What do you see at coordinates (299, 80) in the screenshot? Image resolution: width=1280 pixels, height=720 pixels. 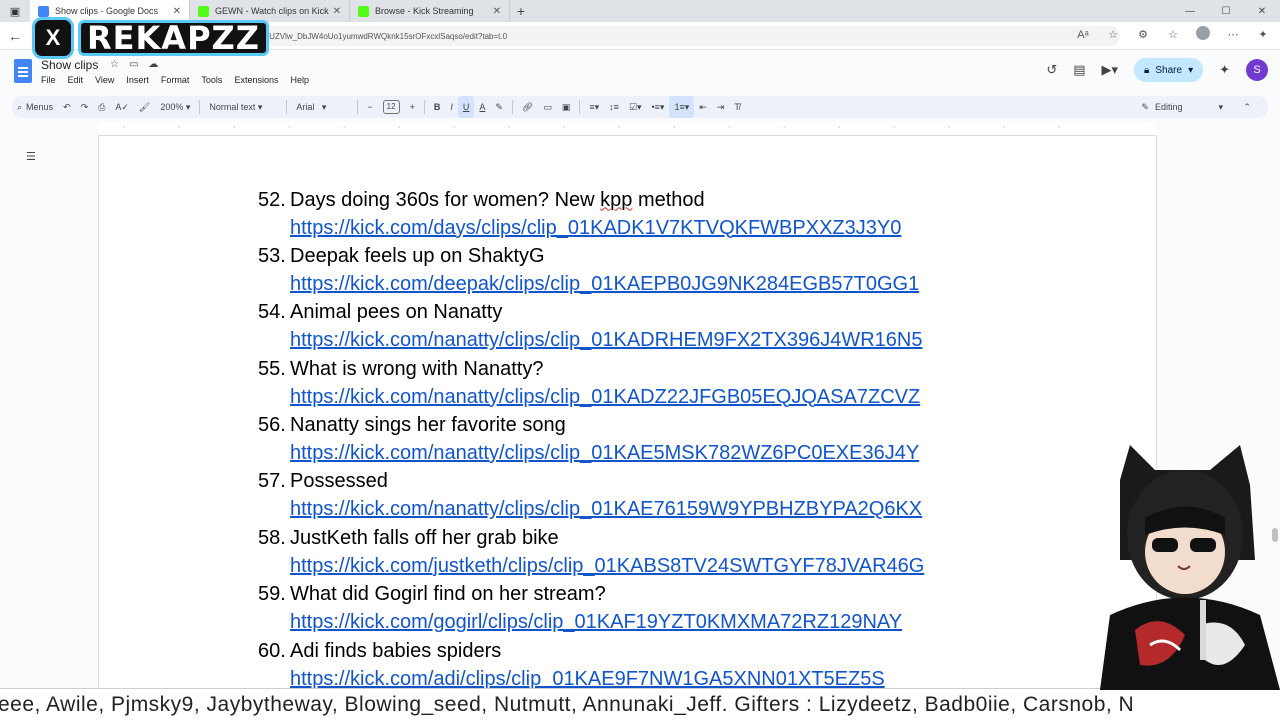 I see `menu-help: Help` at bounding box center [299, 80].